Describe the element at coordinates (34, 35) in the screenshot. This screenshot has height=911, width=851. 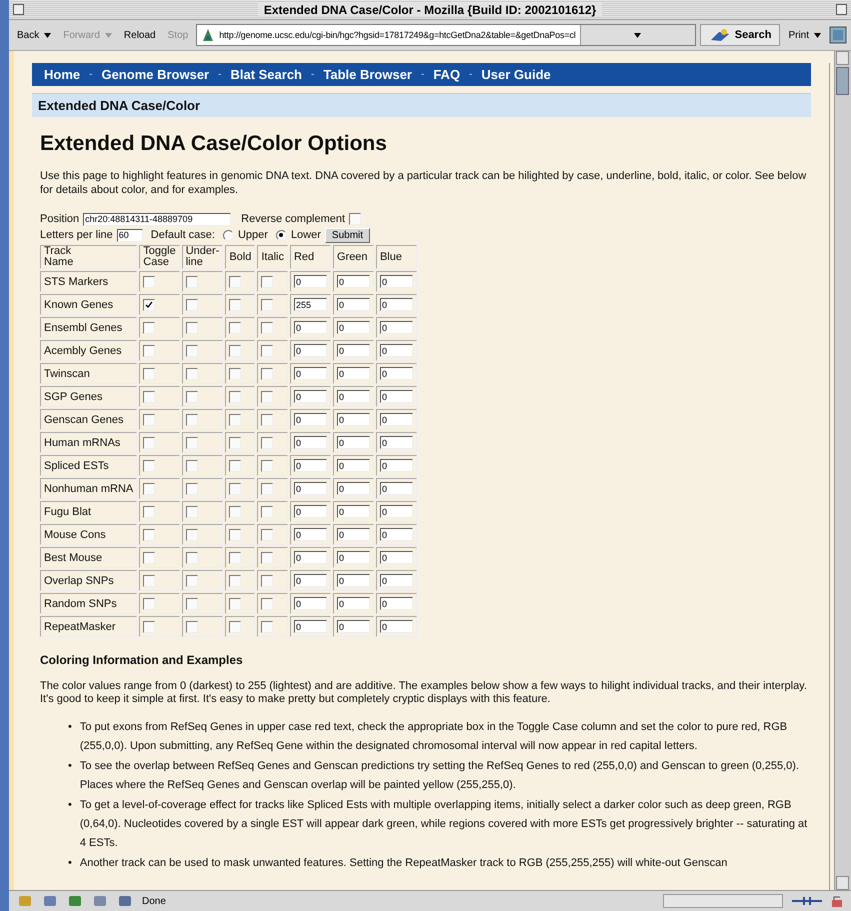
I see `toolbar-button: Back` at that location.